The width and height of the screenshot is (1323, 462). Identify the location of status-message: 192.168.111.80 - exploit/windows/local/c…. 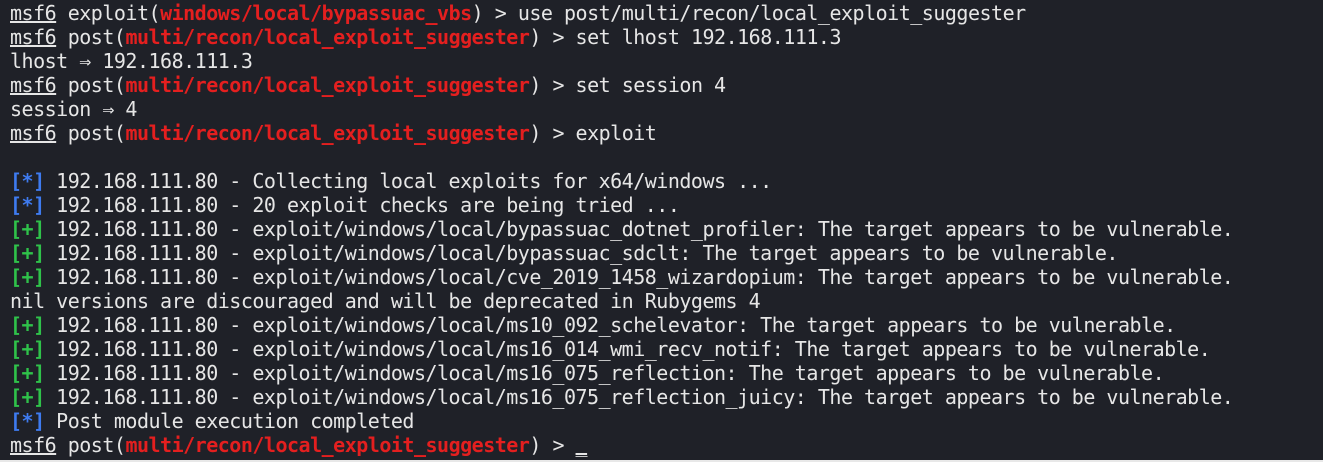
(639, 277).